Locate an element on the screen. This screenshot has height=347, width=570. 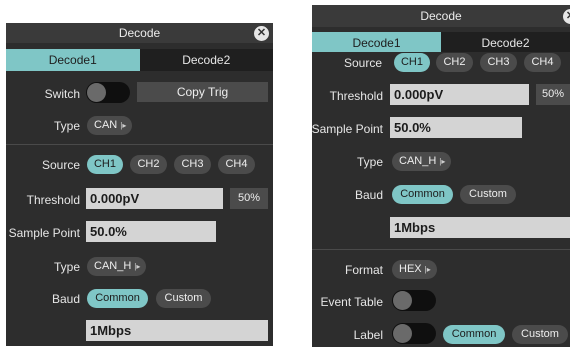
type2-select: CAN_H |▸ is located at coordinates (117, 266).